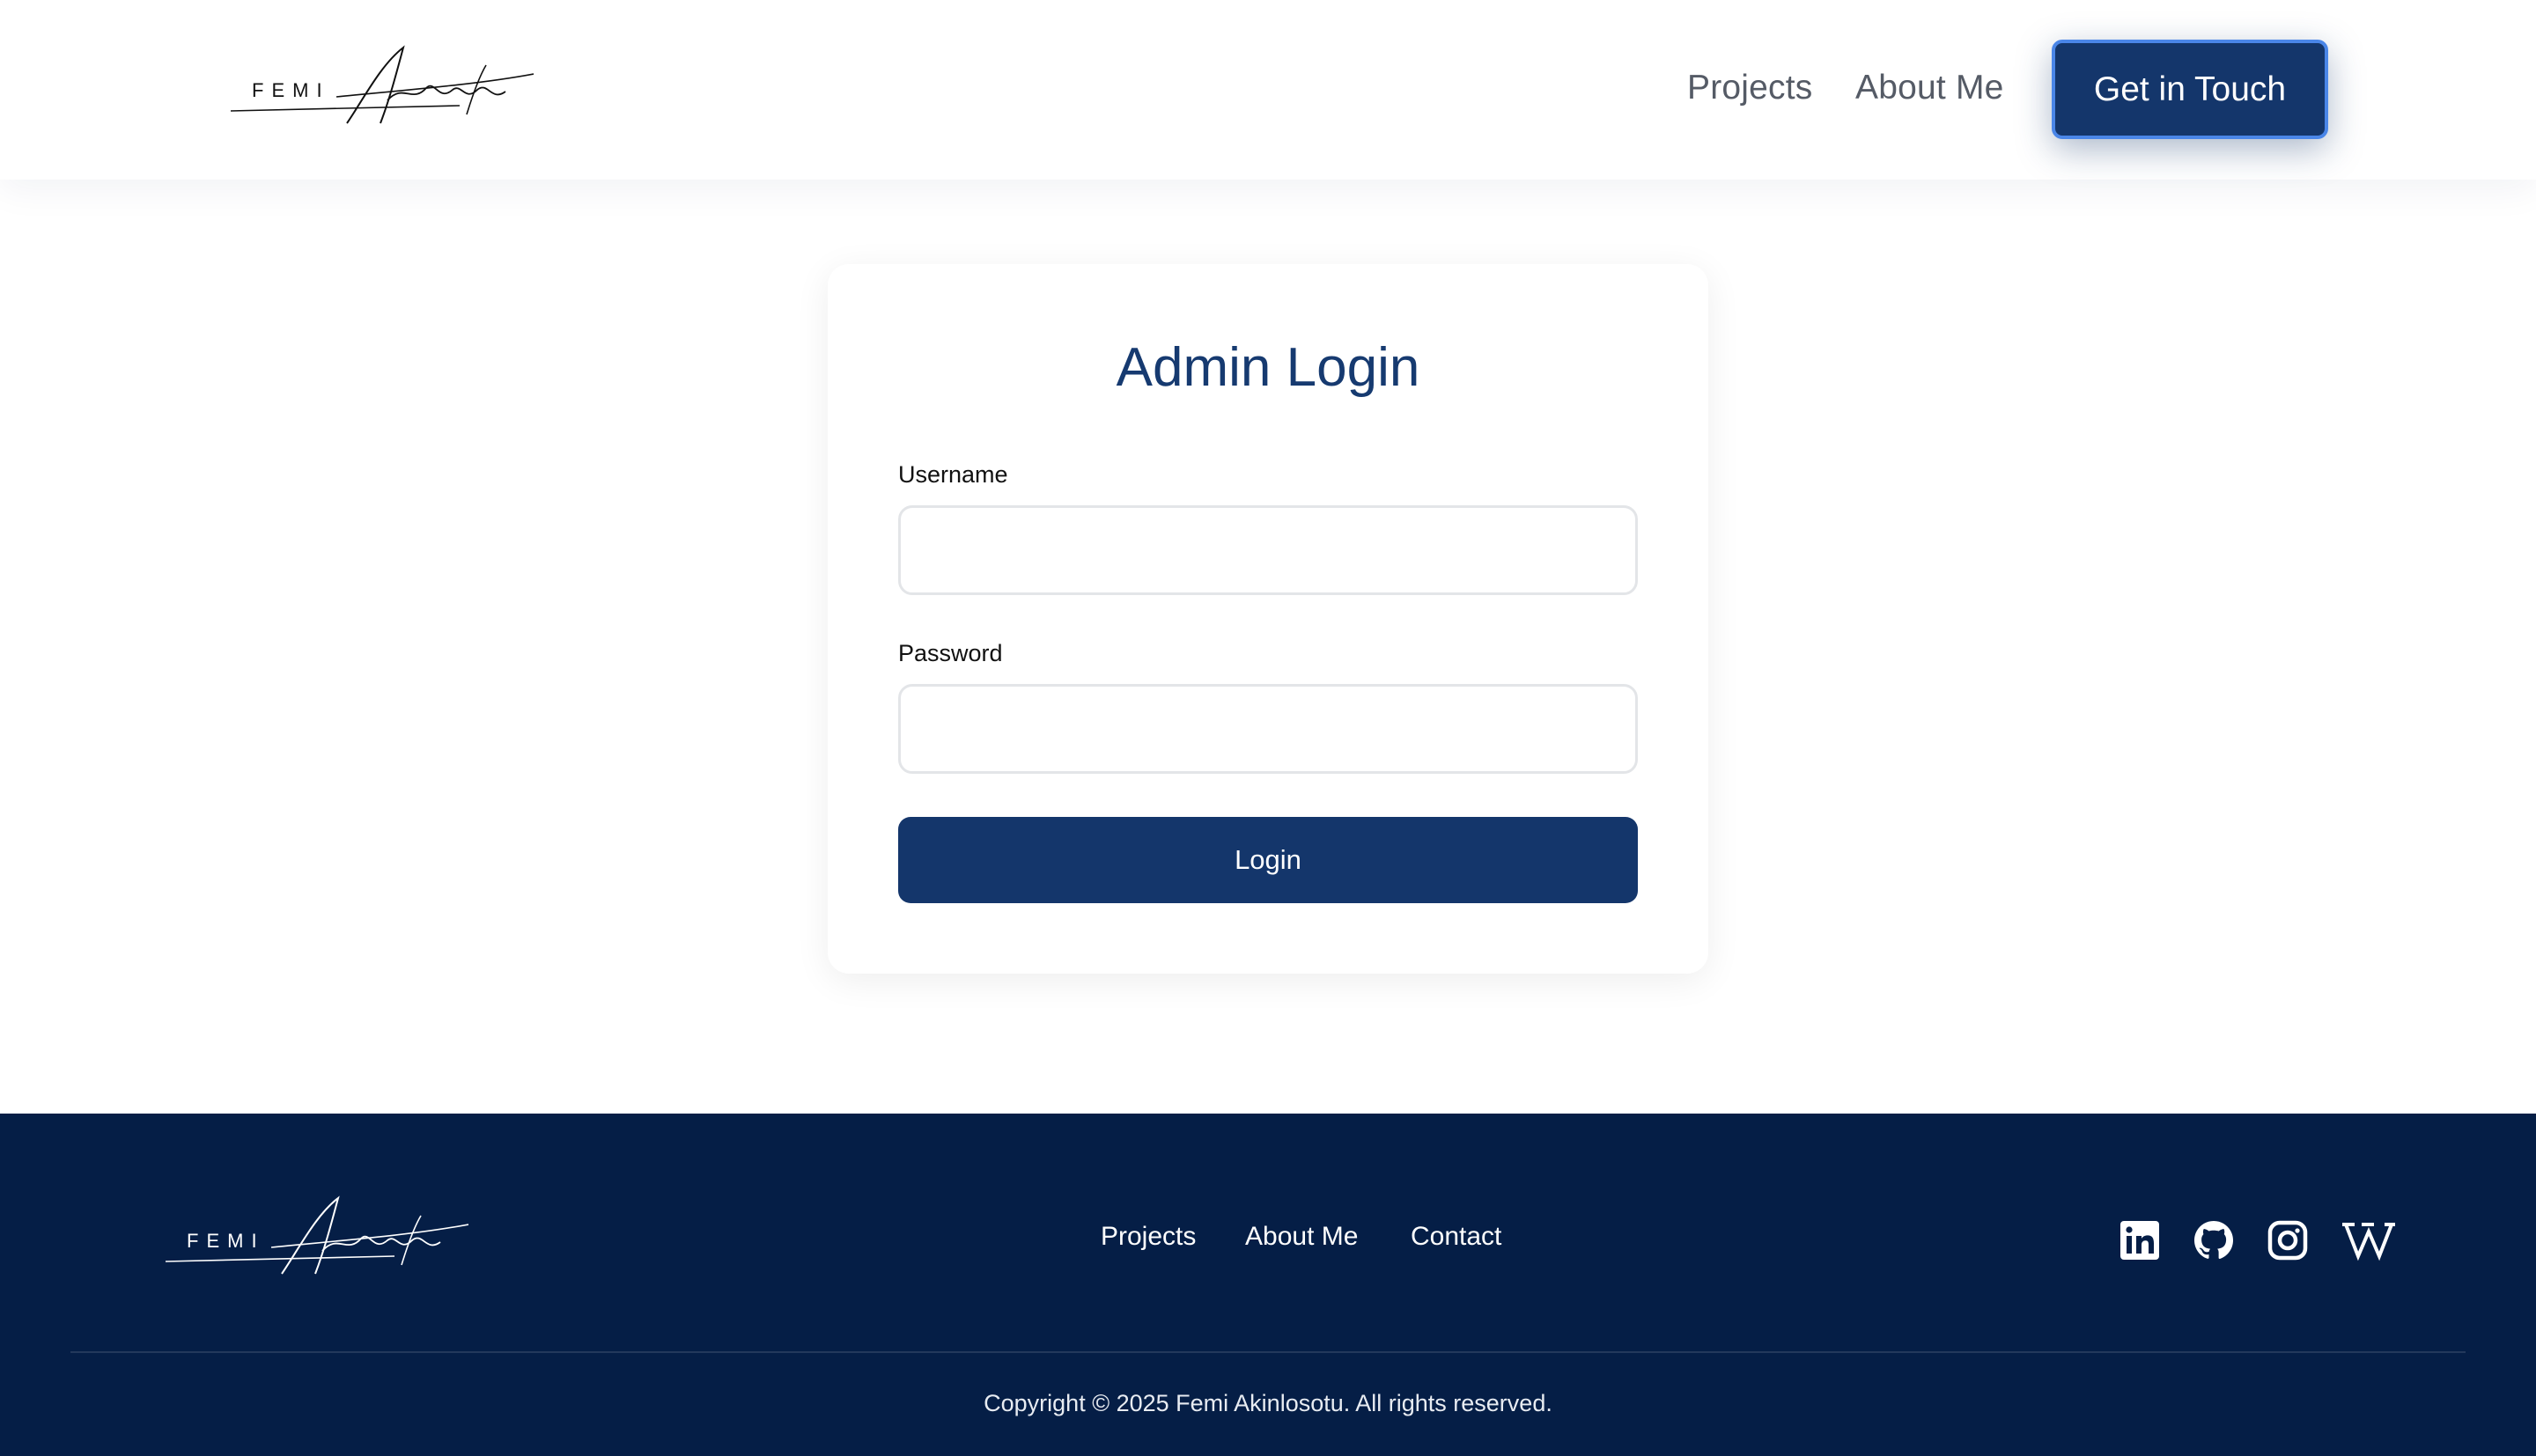 This screenshot has height=1456, width=2536. Describe the element at coordinates (2190, 89) in the screenshot. I see `get-in-touch-button: Get in Touch` at that location.